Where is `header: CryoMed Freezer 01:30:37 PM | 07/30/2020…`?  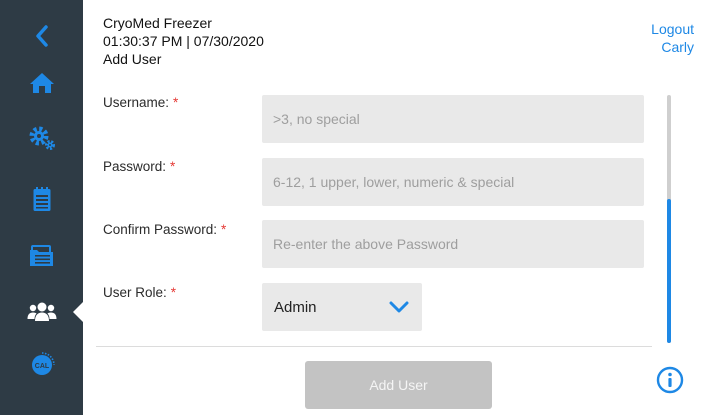 header: CryoMed Freezer 01:30:37 PM | 07/30/2020… is located at coordinates (183, 41).